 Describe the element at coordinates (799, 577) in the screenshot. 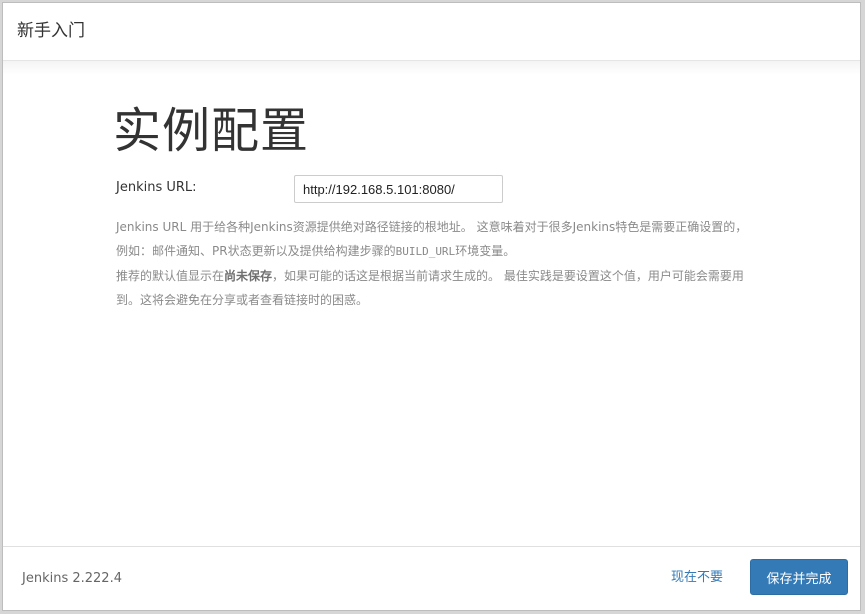

I see `save-and-finish-button: 保存并完成` at that location.